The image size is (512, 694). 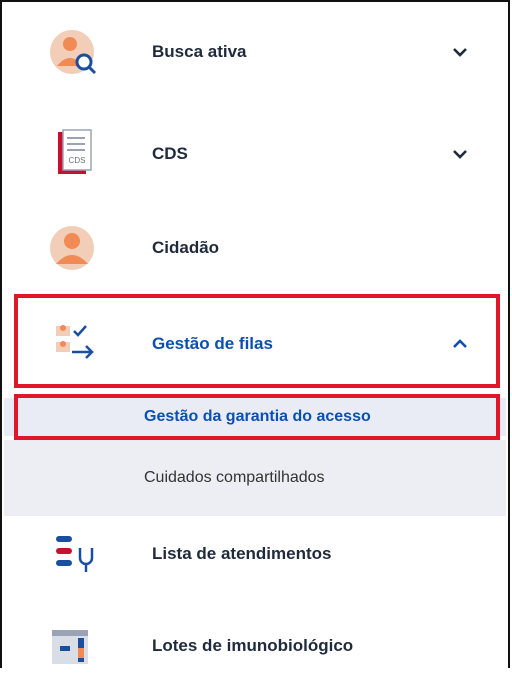 What do you see at coordinates (199, 51) in the screenshot?
I see `menu-item-label: Busca ativa` at bounding box center [199, 51].